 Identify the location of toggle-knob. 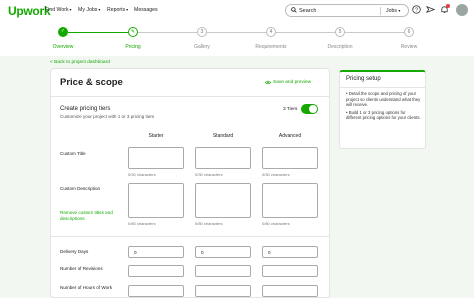
(313, 109).